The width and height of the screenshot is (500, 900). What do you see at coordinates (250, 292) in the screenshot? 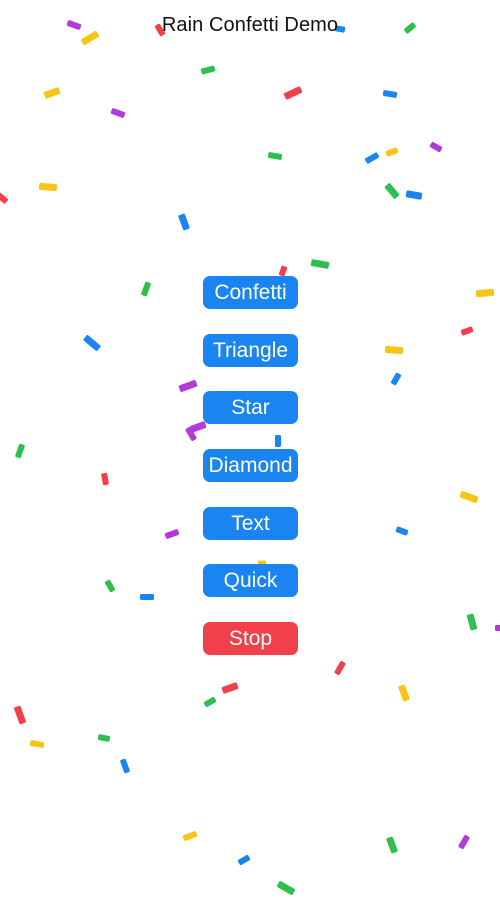
I see `confetti-button: Confetti` at bounding box center [250, 292].